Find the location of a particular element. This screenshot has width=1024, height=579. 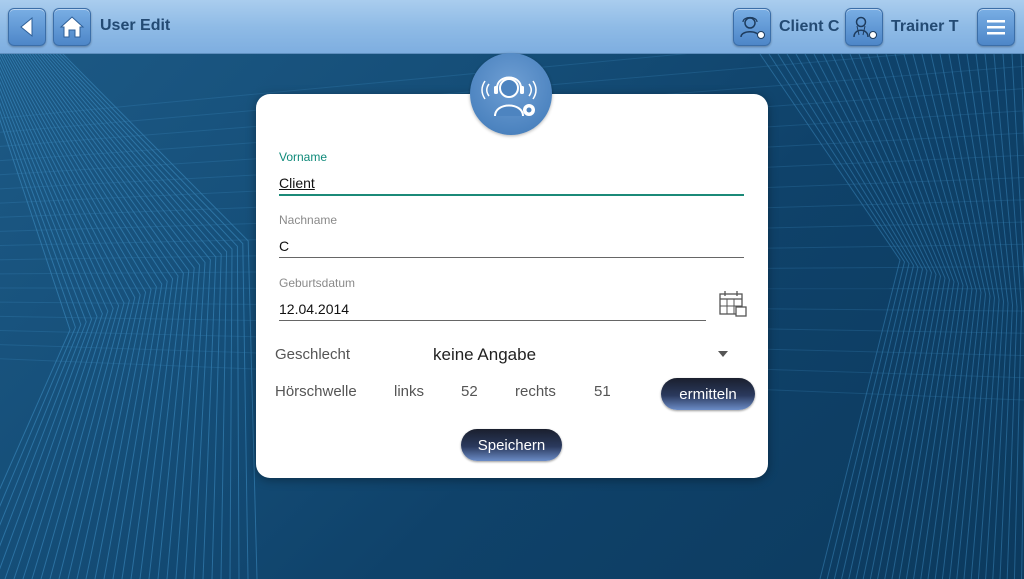

first-name-underline is located at coordinates (511, 195).